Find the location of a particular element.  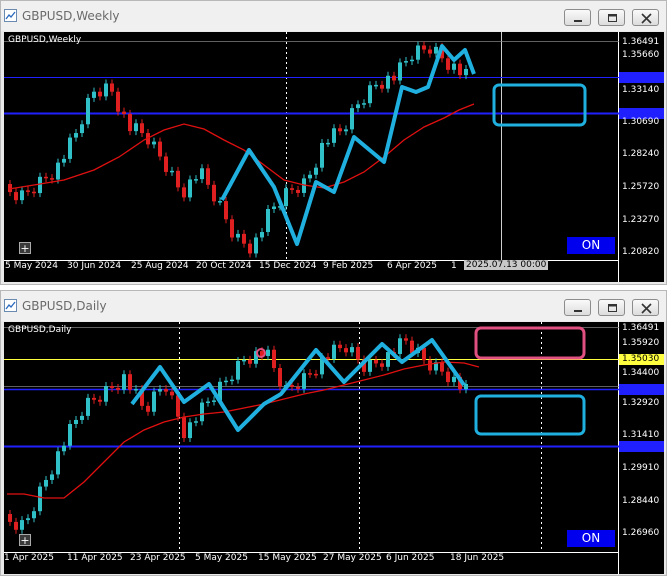

weekly-titlebar: GBPUSD,Weekly is located at coordinates (333, 16).